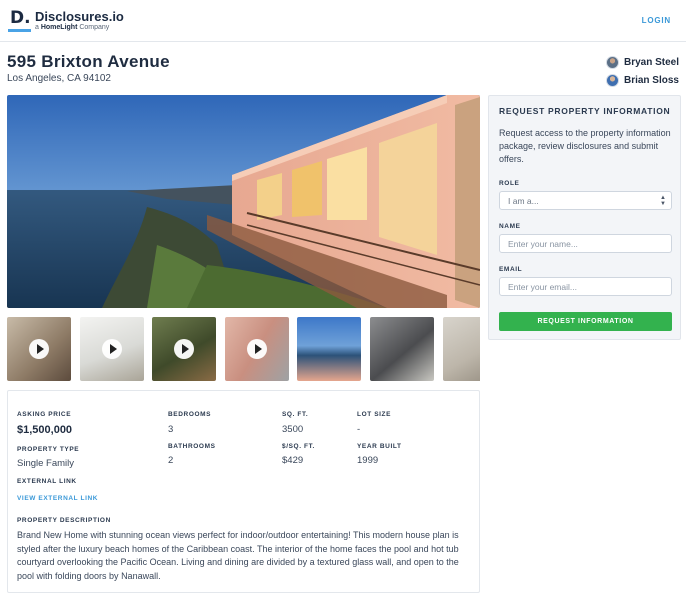 The height and width of the screenshot is (599, 686). What do you see at coordinates (57, 498) in the screenshot?
I see `view-external-link: VIEW EXTERNAL LINK` at bounding box center [57, 498].